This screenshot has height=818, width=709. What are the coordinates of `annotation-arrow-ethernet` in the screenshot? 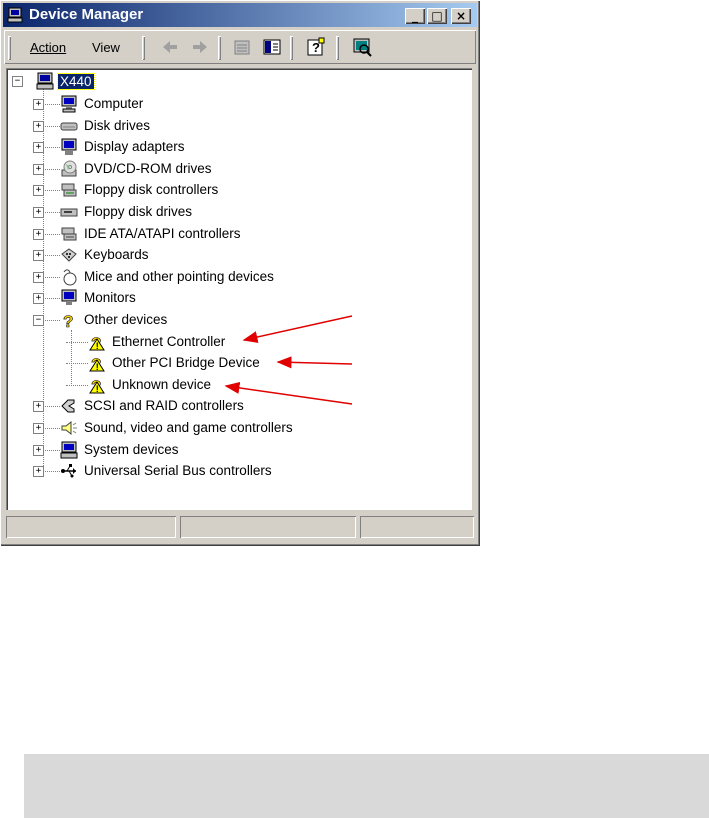 It's located at (297, 329).